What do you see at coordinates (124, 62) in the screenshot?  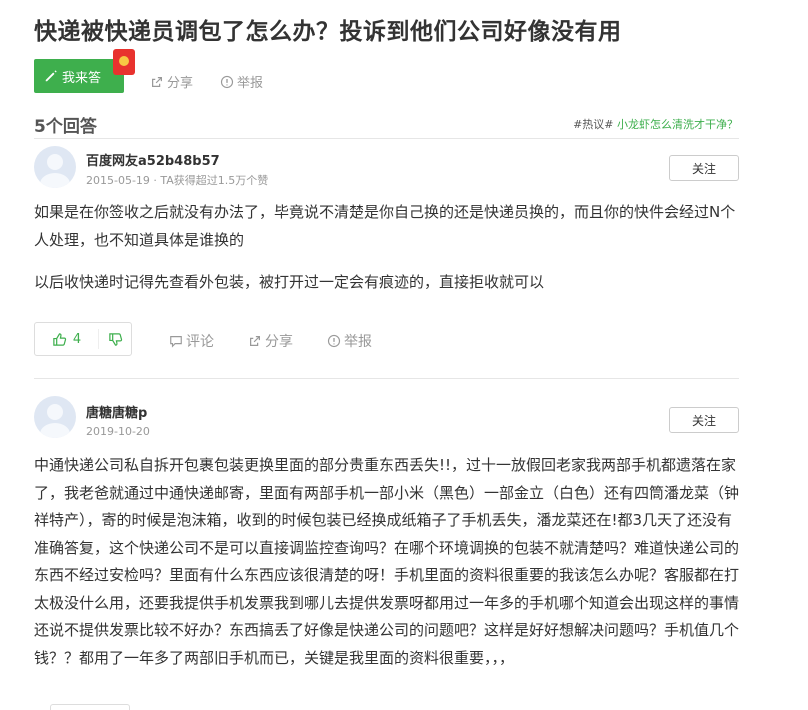 I see `red-envelope-icon` at bounding box center [124, 62].